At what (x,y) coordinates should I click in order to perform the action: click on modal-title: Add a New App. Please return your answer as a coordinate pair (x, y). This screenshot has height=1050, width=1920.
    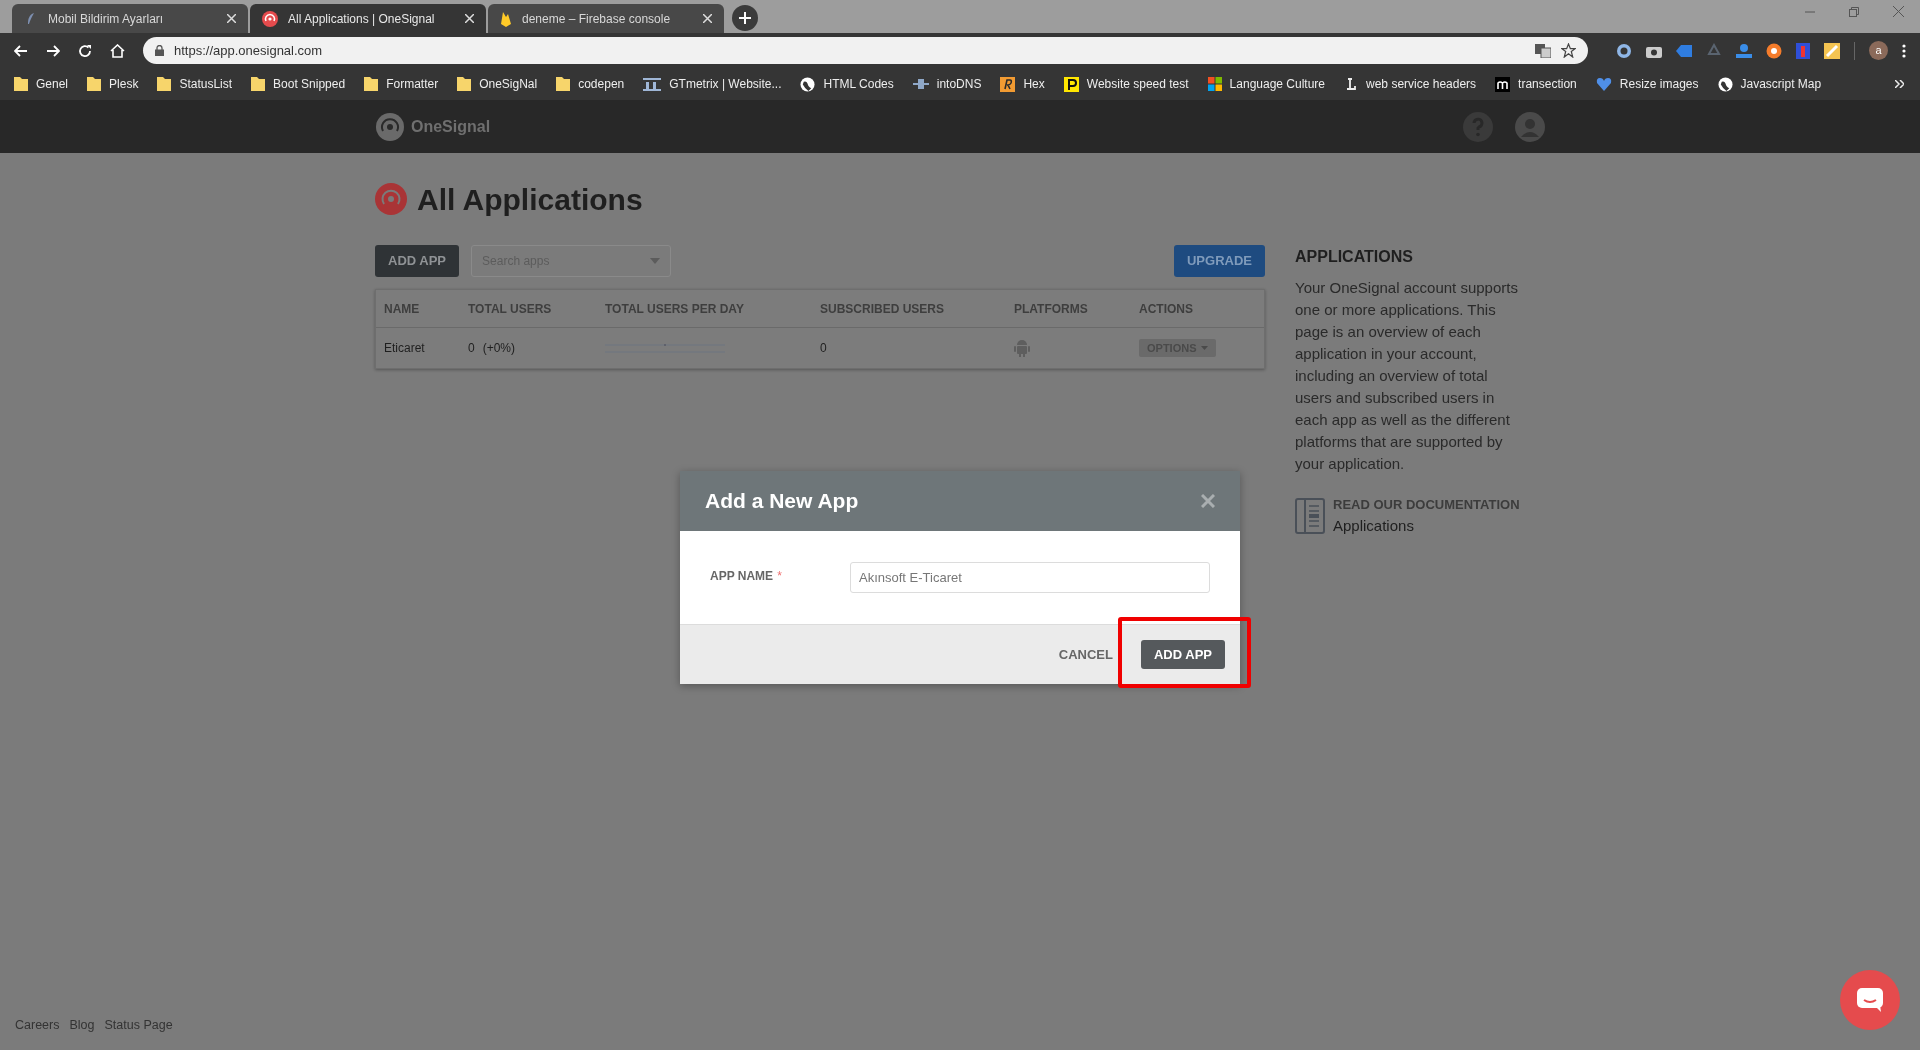
    Looking at the image, I should click on (782, 501).